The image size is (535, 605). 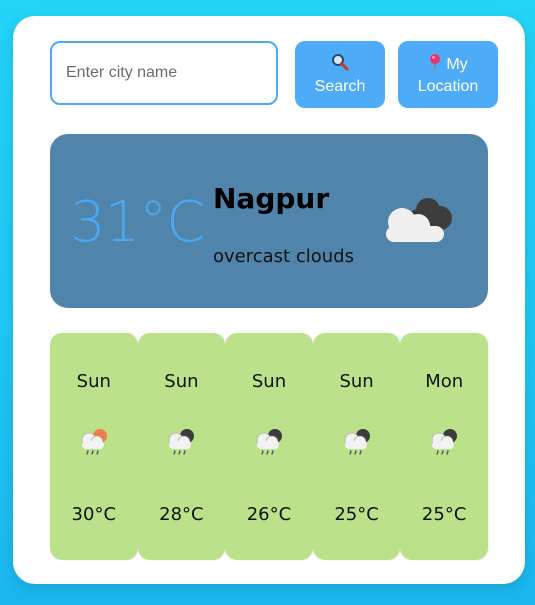 What do you see at coordinates (448, 74) in the screenshot?
I see `my-location-button: My Location` at bounding box center [448, 74].